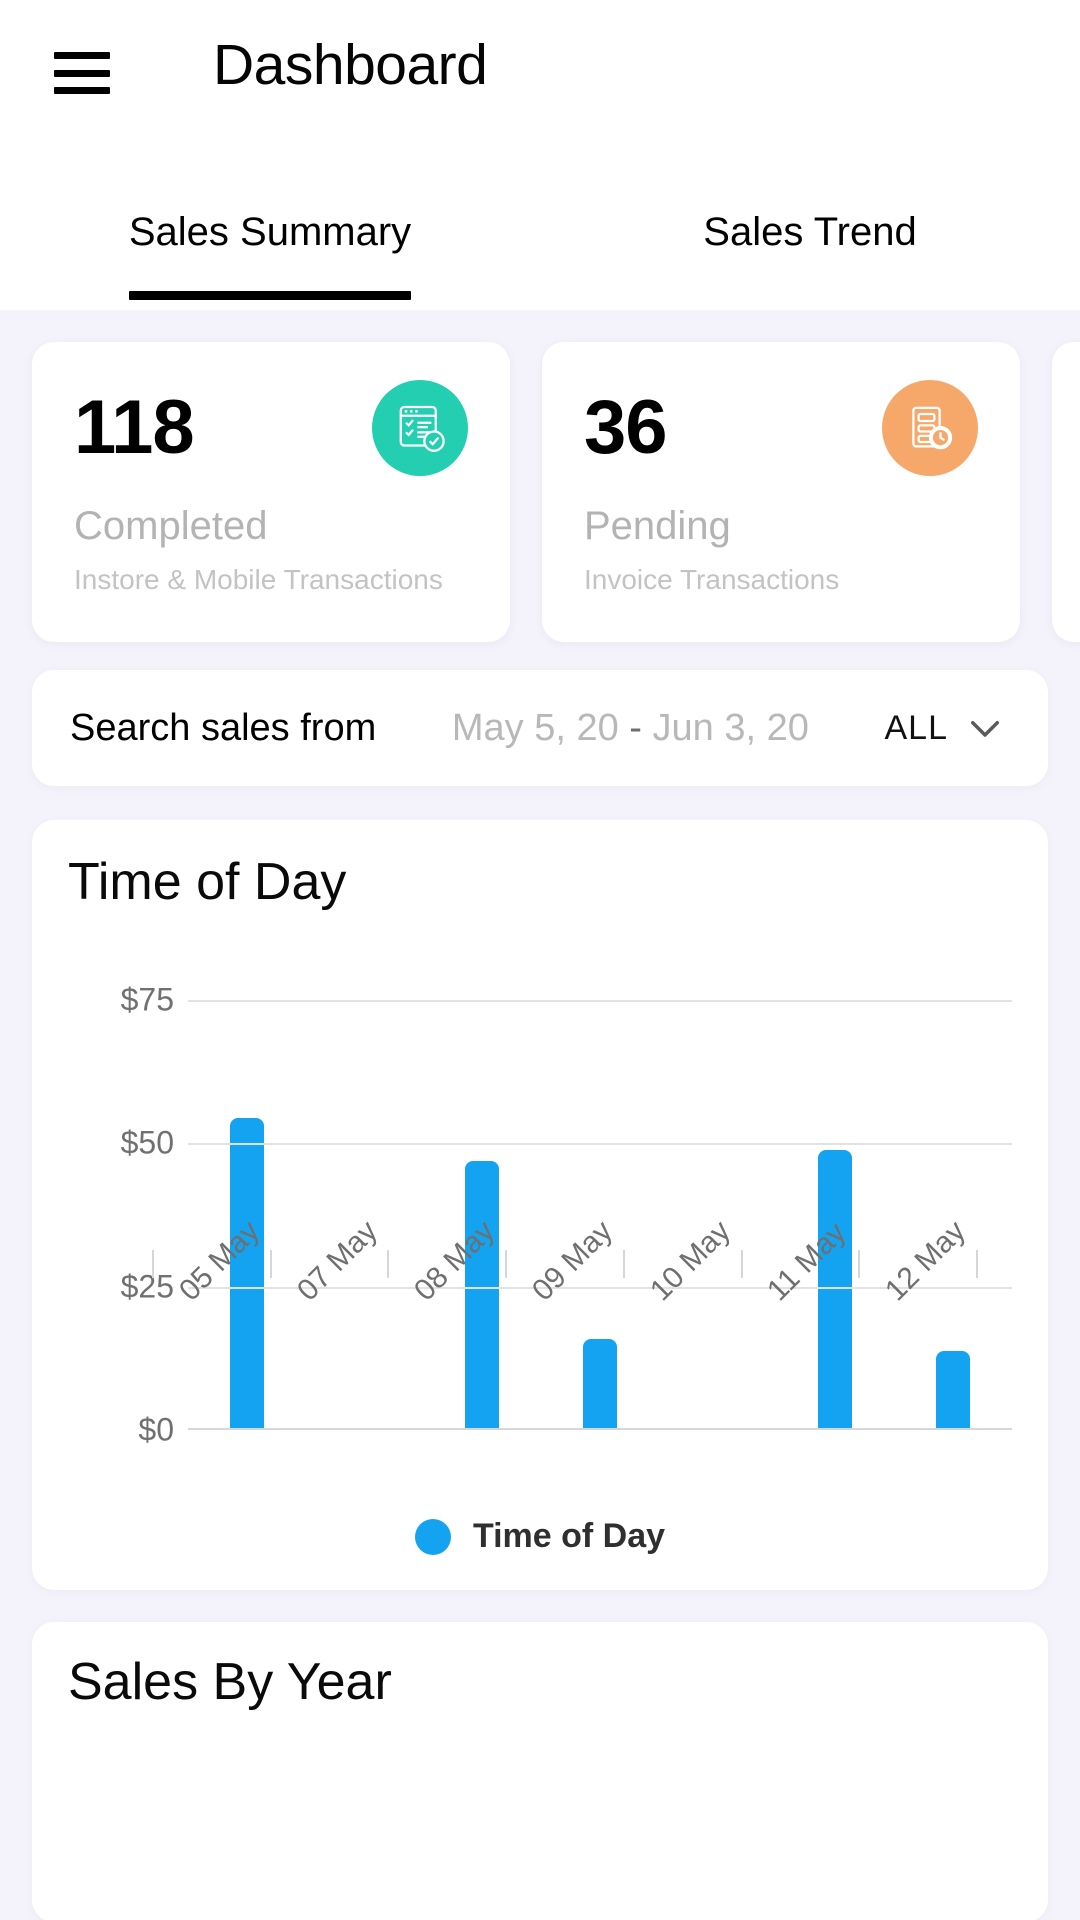 Image resolution: width=1080 pixels, height=1920 pixels. Describe the element at coordinates (207, 882) in the screenshot. I see `chart-title: Time of Day` at that location.